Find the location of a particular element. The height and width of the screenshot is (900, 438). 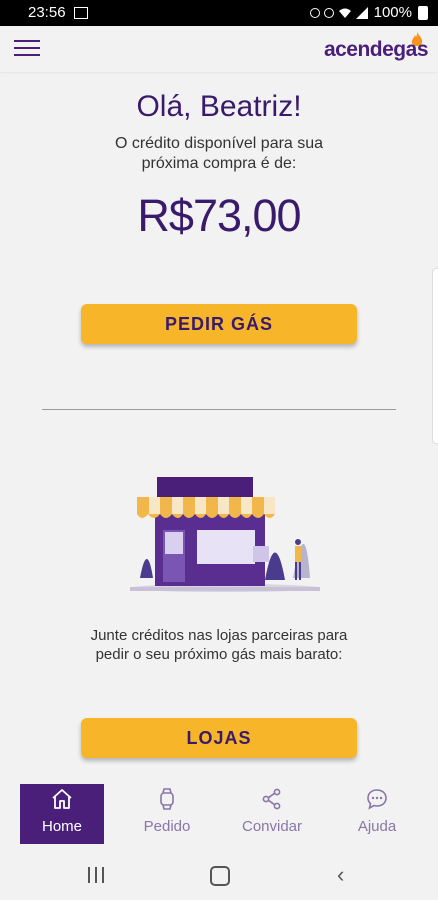

store-illustration is located at coordinates (225, 534).